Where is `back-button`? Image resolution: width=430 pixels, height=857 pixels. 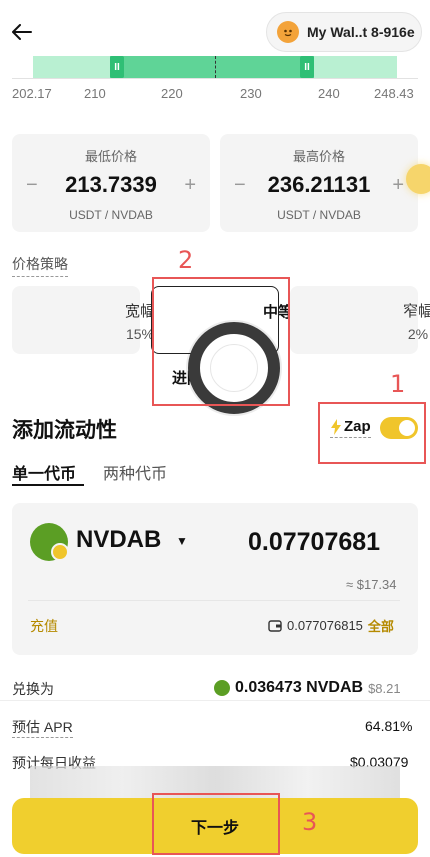 back-button is located at coordinates (22, 32).